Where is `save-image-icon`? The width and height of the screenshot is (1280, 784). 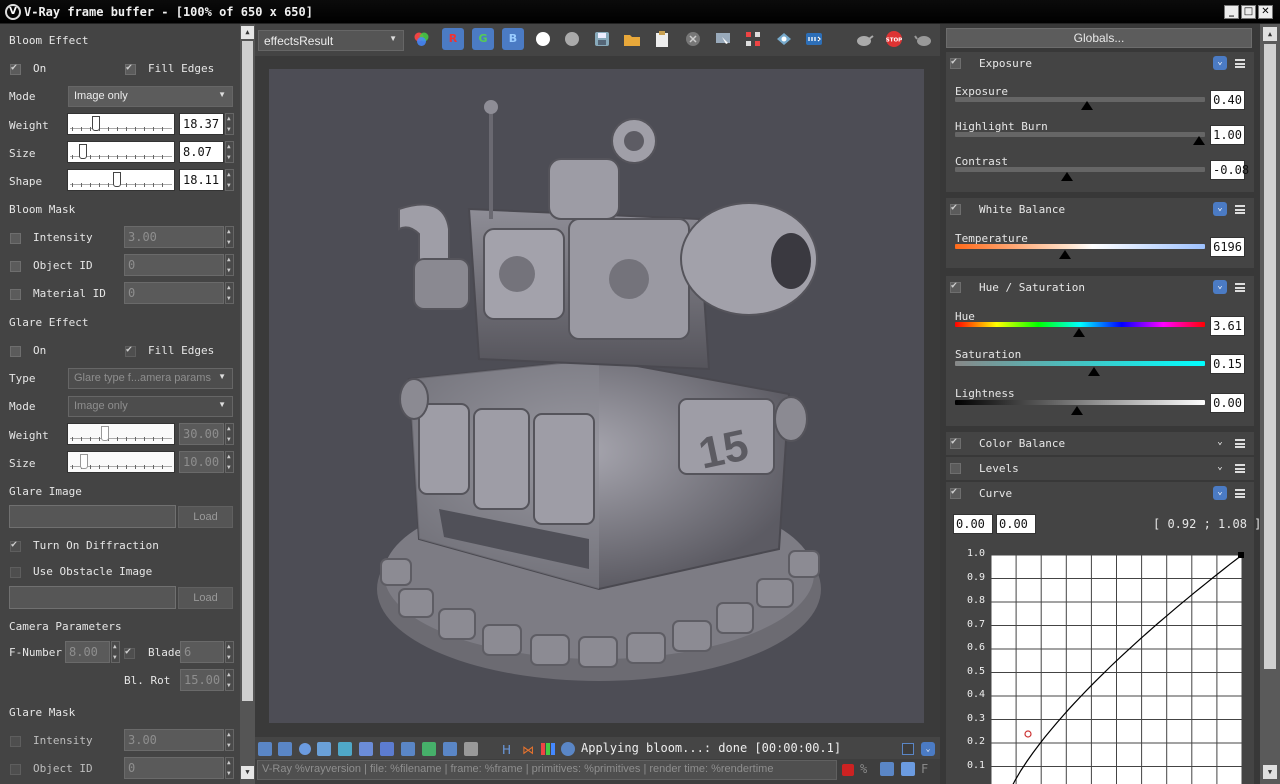 save-image-icon is located at coordinates (602, 39).